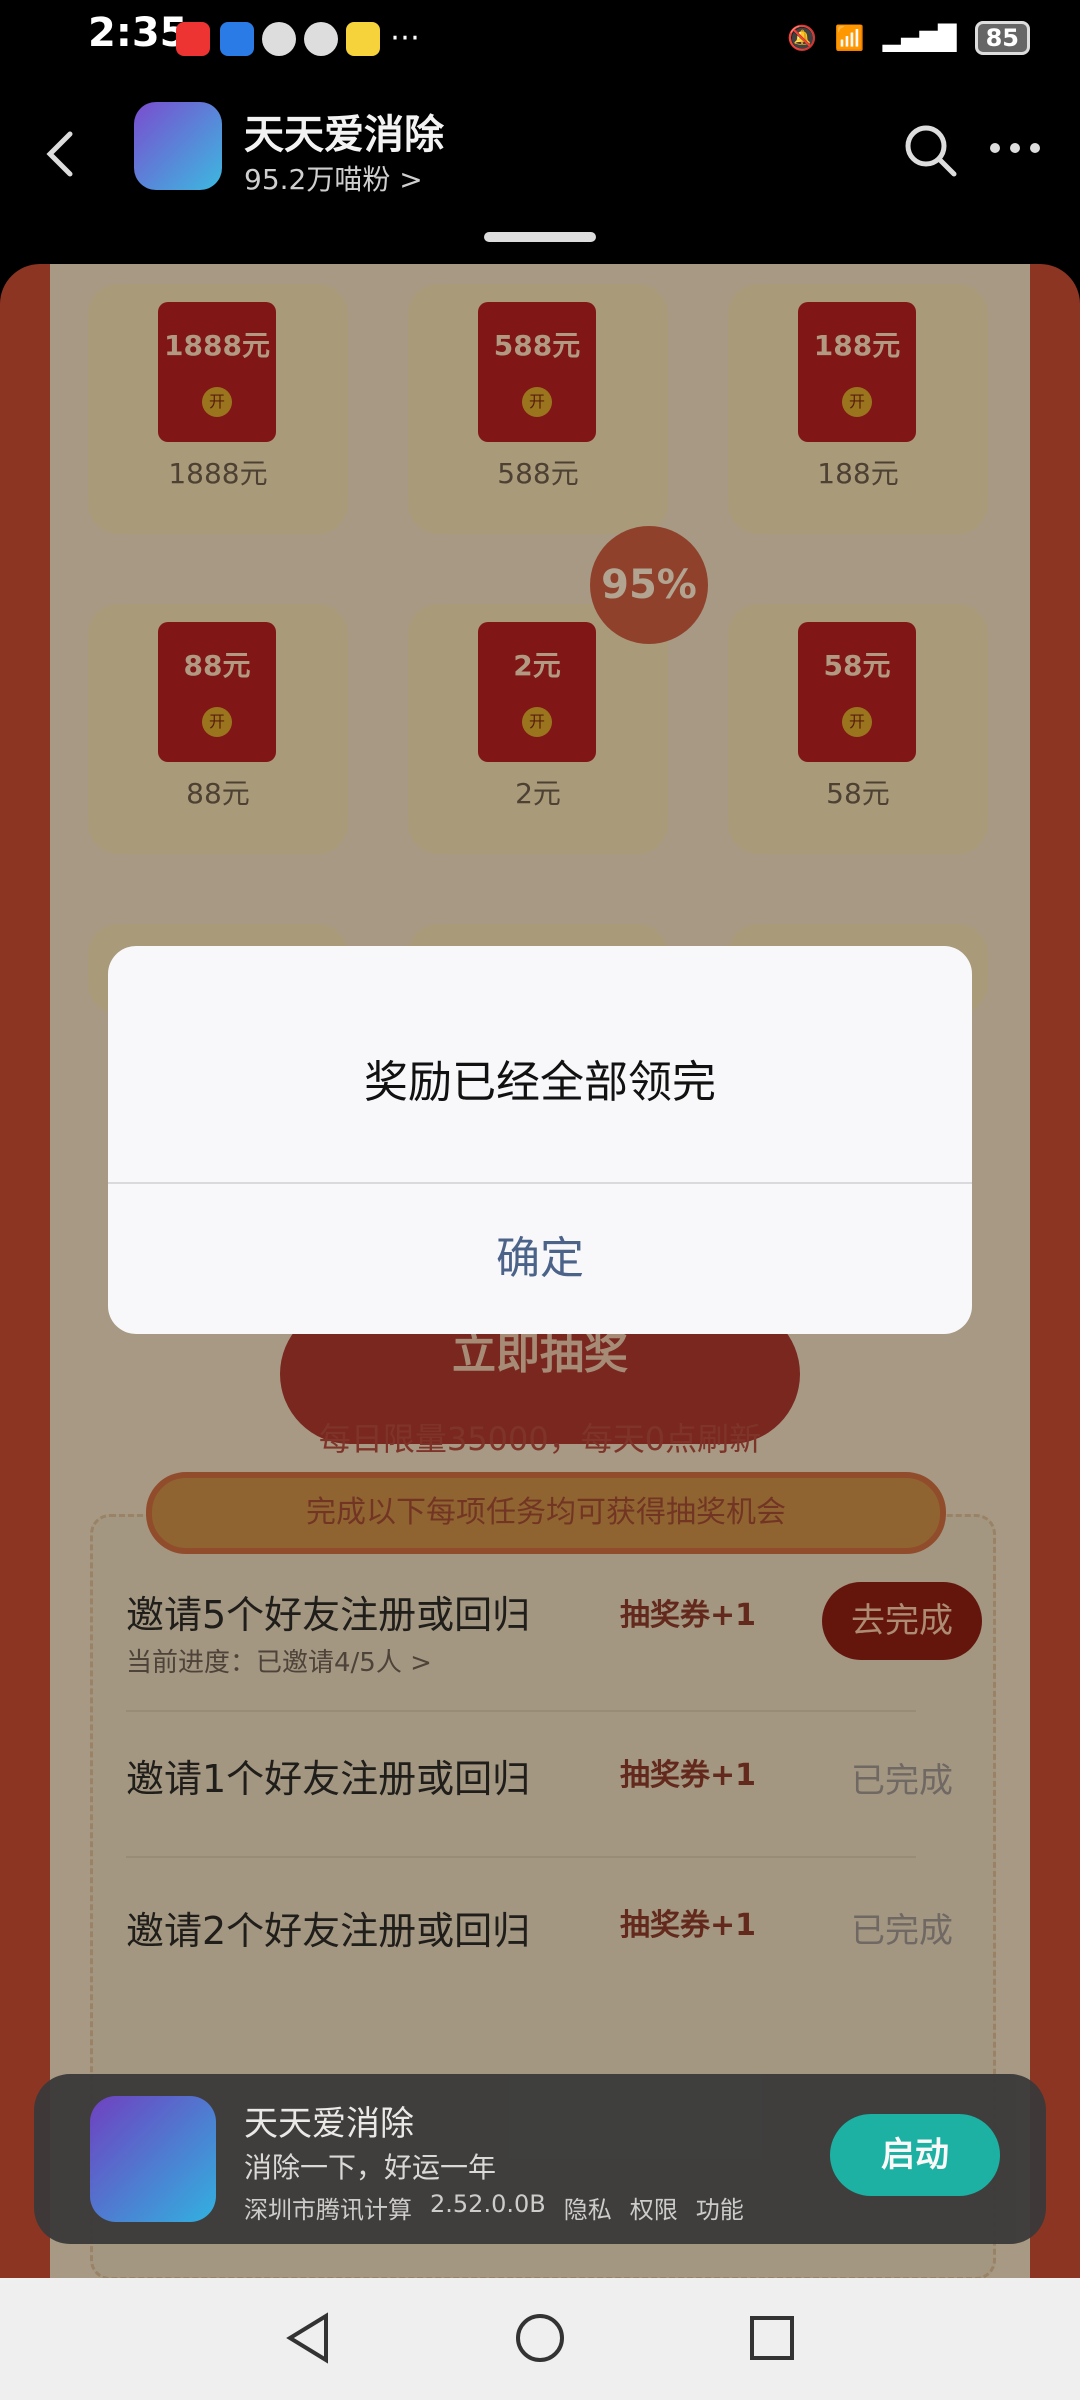 Image resolution: width=1080 pixels, height=2400 pixels. Describe the element at coordinates (588, 2207) in the screenshot. I see `privacy-link: 隐私` at that location.